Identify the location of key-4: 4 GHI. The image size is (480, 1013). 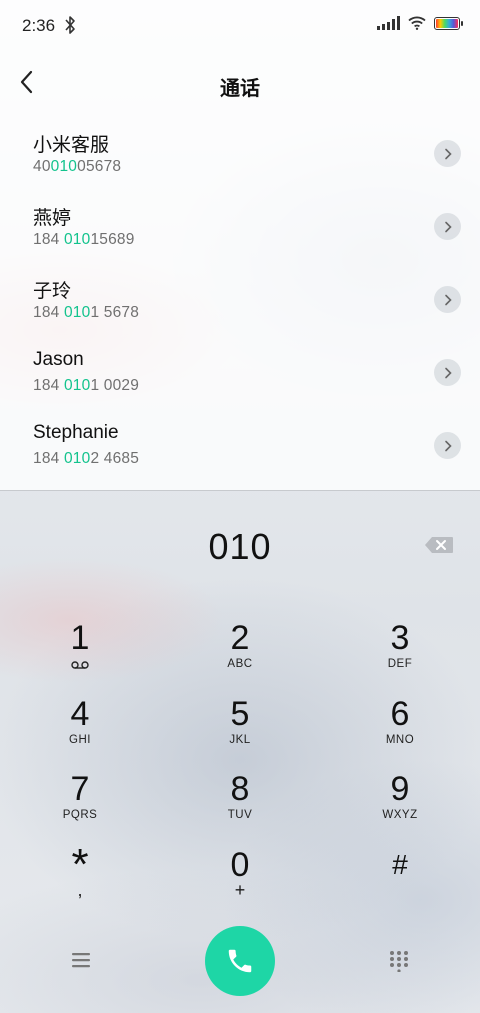
(80, 734).